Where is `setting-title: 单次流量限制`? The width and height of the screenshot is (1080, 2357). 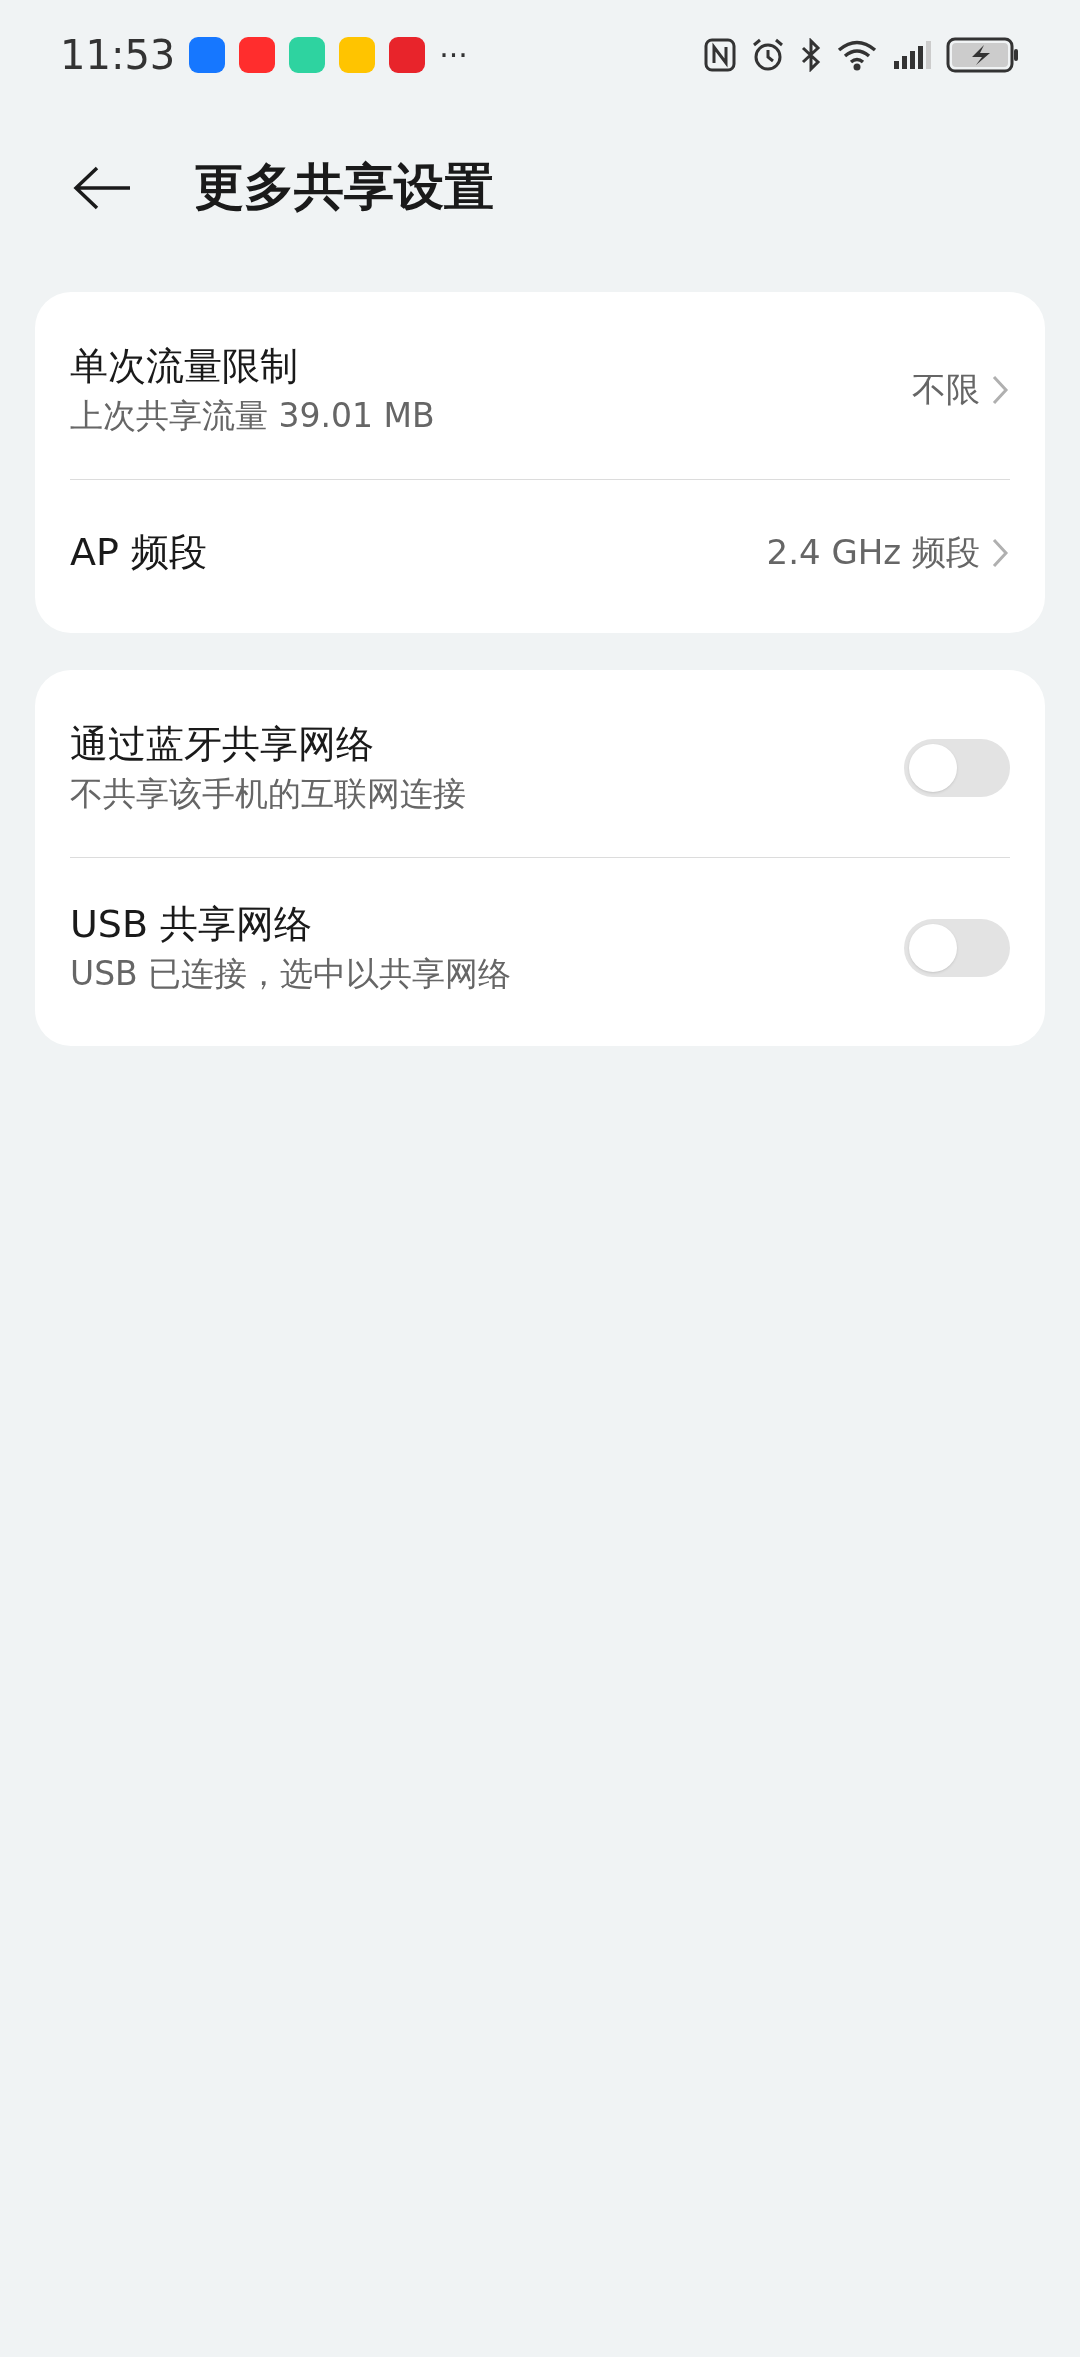
setting-title: 单次流量限制 is located at coordinates (184, 366).